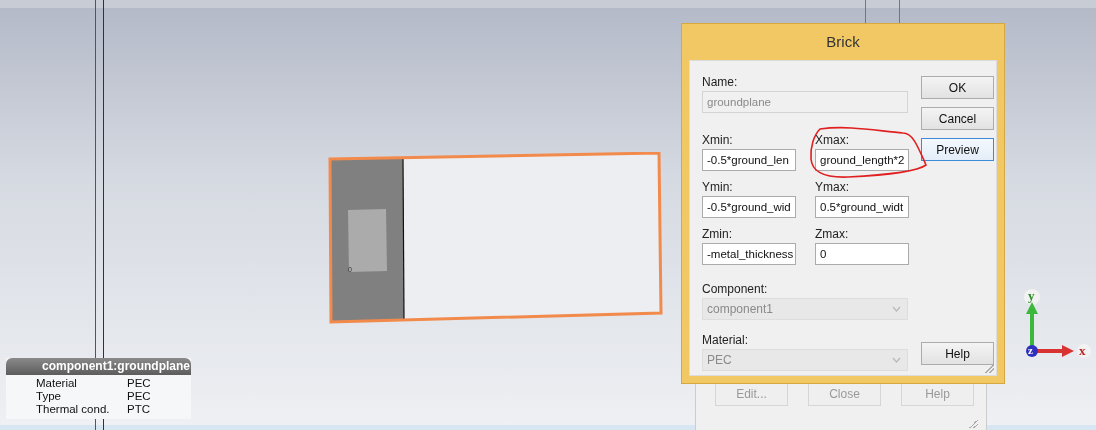  What do you see at coordinates (957, 353) in the screenshot?
I see `dialog-button: Help` at bounding box center [957, 353].